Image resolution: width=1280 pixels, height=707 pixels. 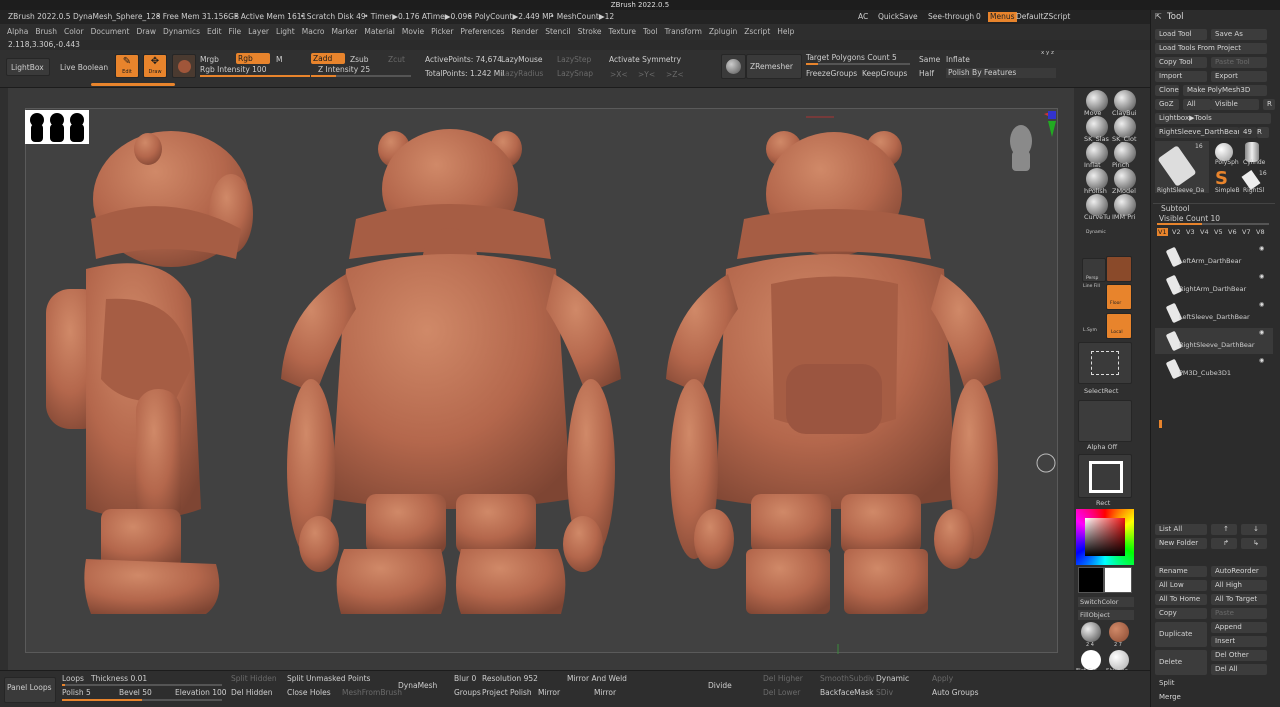 I want to click on polish-by-features-button: Polish By Features, so click(x=1001, y=73).